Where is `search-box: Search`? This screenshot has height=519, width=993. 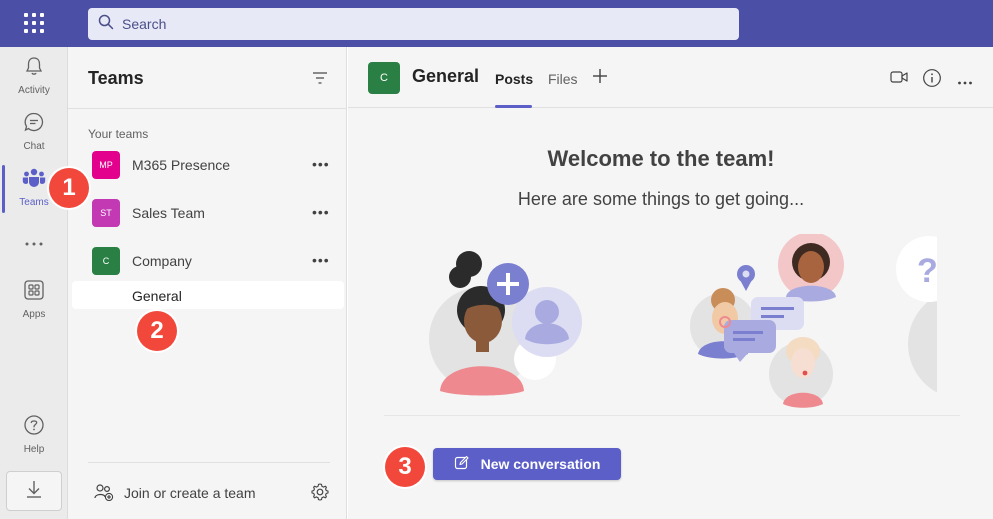
search-box: Search is located at coordinates (413, 24).